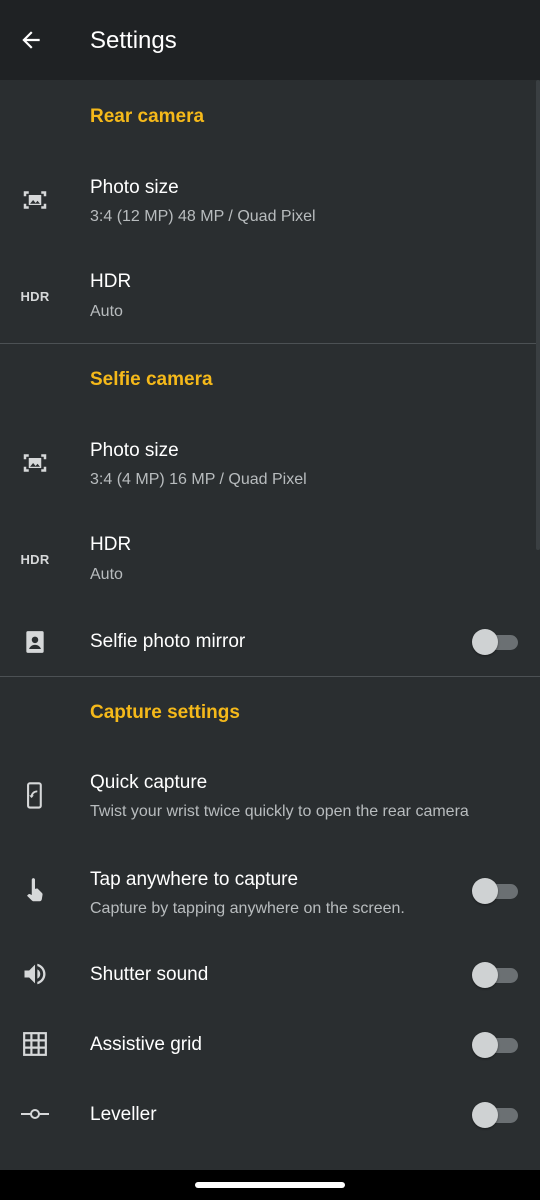 This screenshot has height=1200, width=540. I want to click on setting-rear-hdr: HDR HDR Auto, so click(270, 297).